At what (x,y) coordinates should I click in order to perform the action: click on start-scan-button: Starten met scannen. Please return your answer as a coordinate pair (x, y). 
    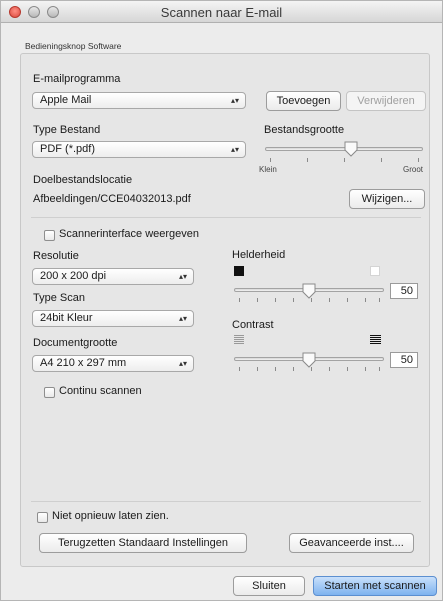
    Looking at the image, I should click on (375, 586).